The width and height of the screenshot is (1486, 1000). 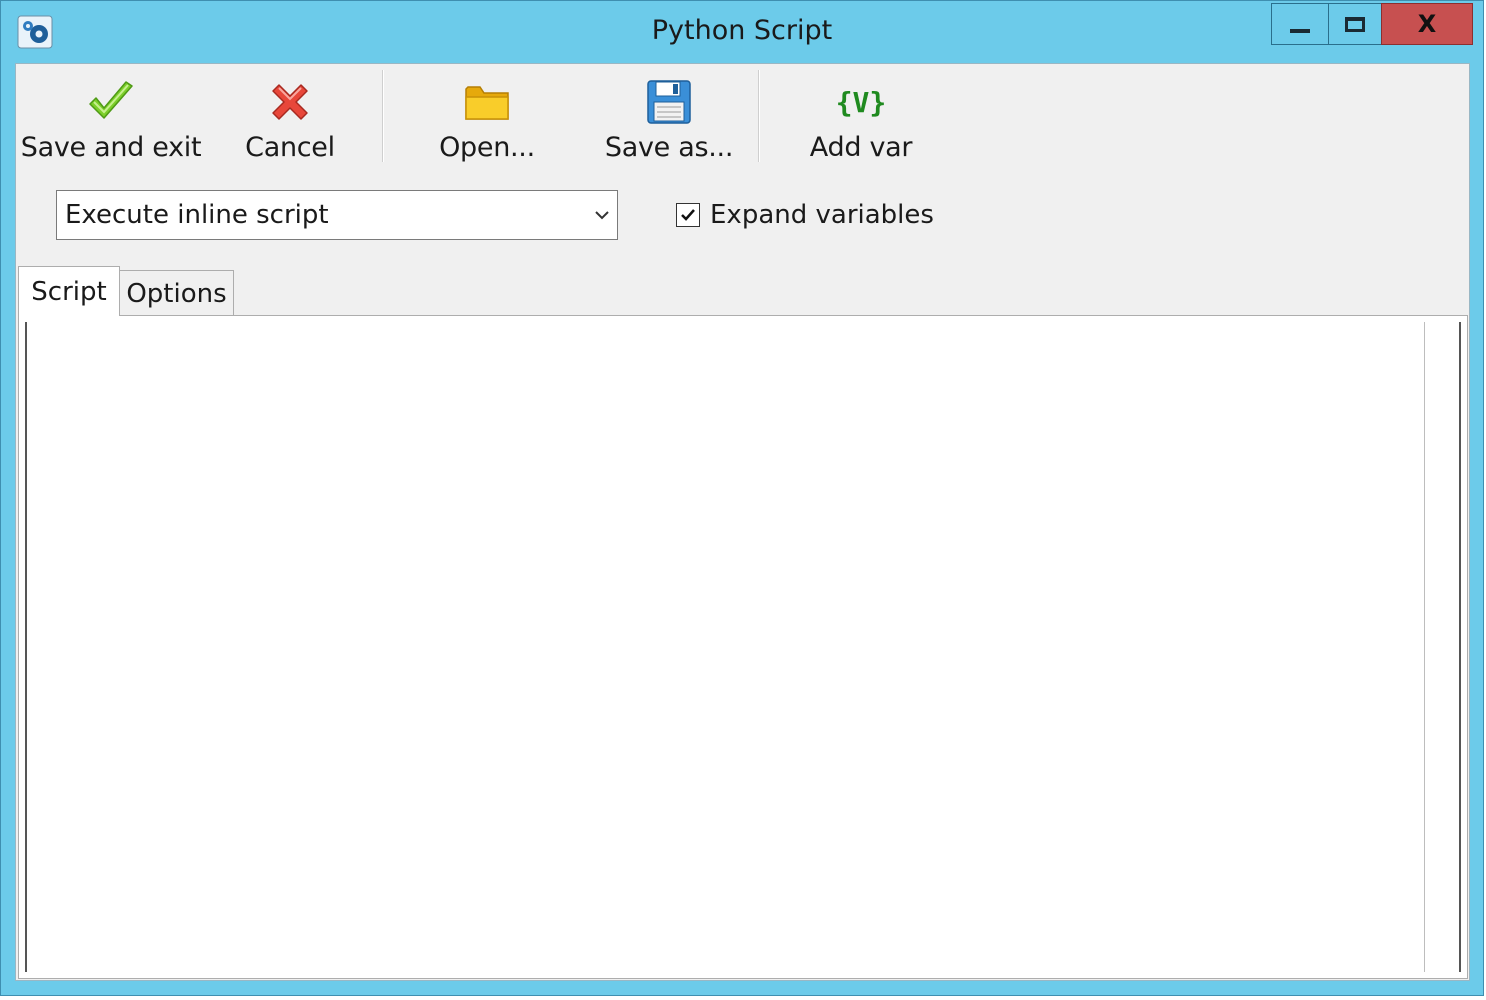 I want to click on variable-icon: {V}, so click(x=861, y=102).